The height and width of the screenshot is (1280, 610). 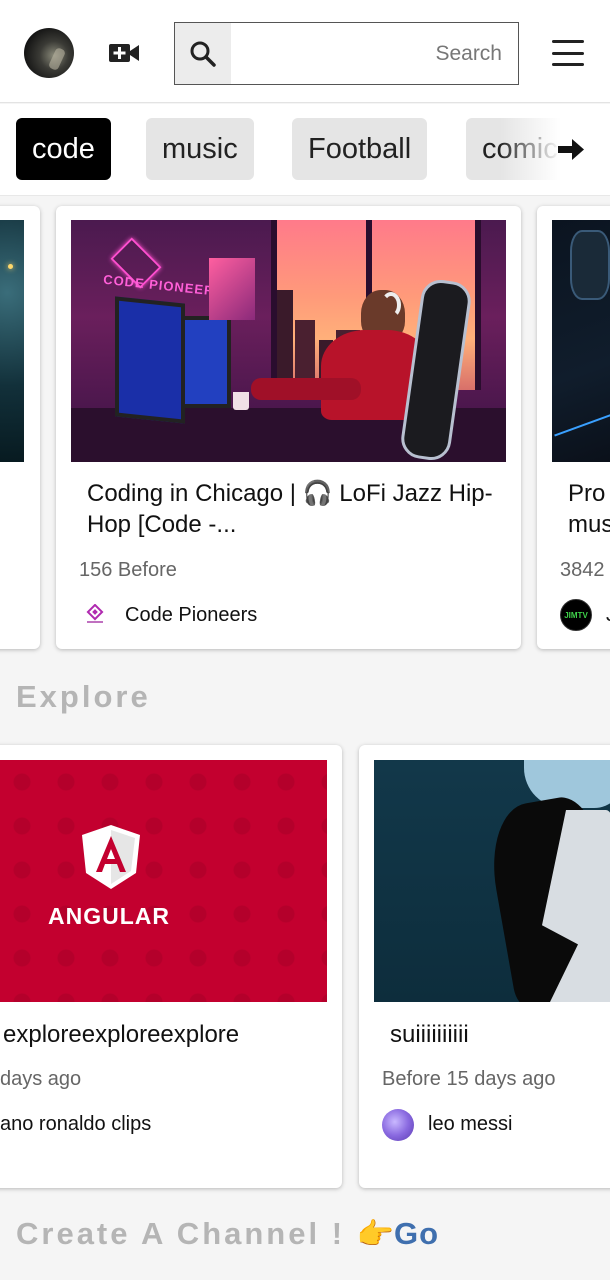 What do you see at coordinates (469, 1079) in the screenshot?
I see `video-meta: Before 15 days ago` at bounding box center [469, 1079].